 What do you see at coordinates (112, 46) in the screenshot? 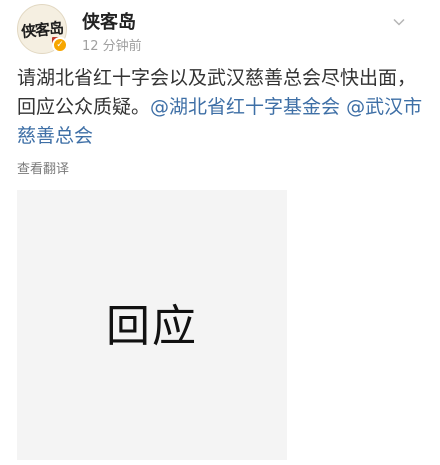
I see `post-timestamp: 12 分钟前` at bounding box center [112, 46].